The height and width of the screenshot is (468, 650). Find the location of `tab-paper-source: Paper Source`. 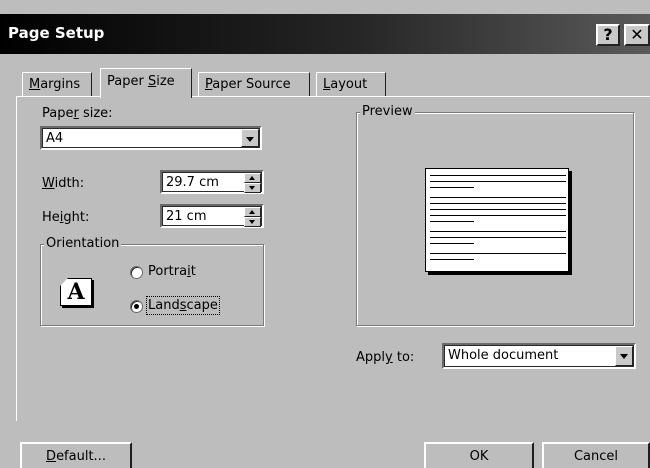

tab-paper-source: Paper Source is located at coordinates (254, 84).